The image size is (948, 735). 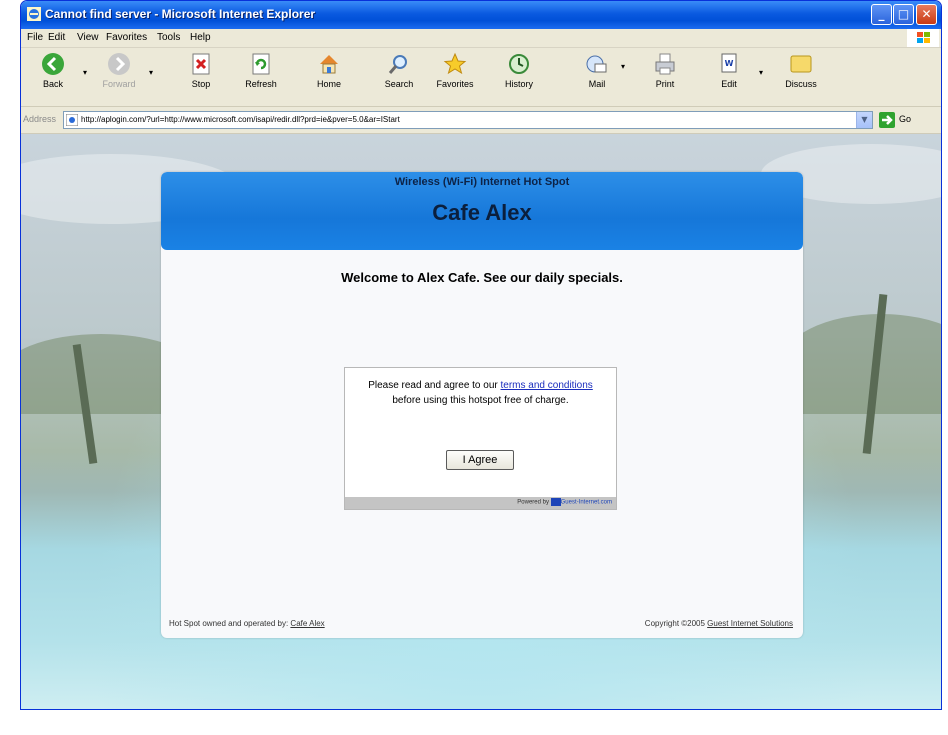 What do you see at coordinates (881, 14) in the screenshot?
I see `minimize-button: _` at bounding box center [881, 14].